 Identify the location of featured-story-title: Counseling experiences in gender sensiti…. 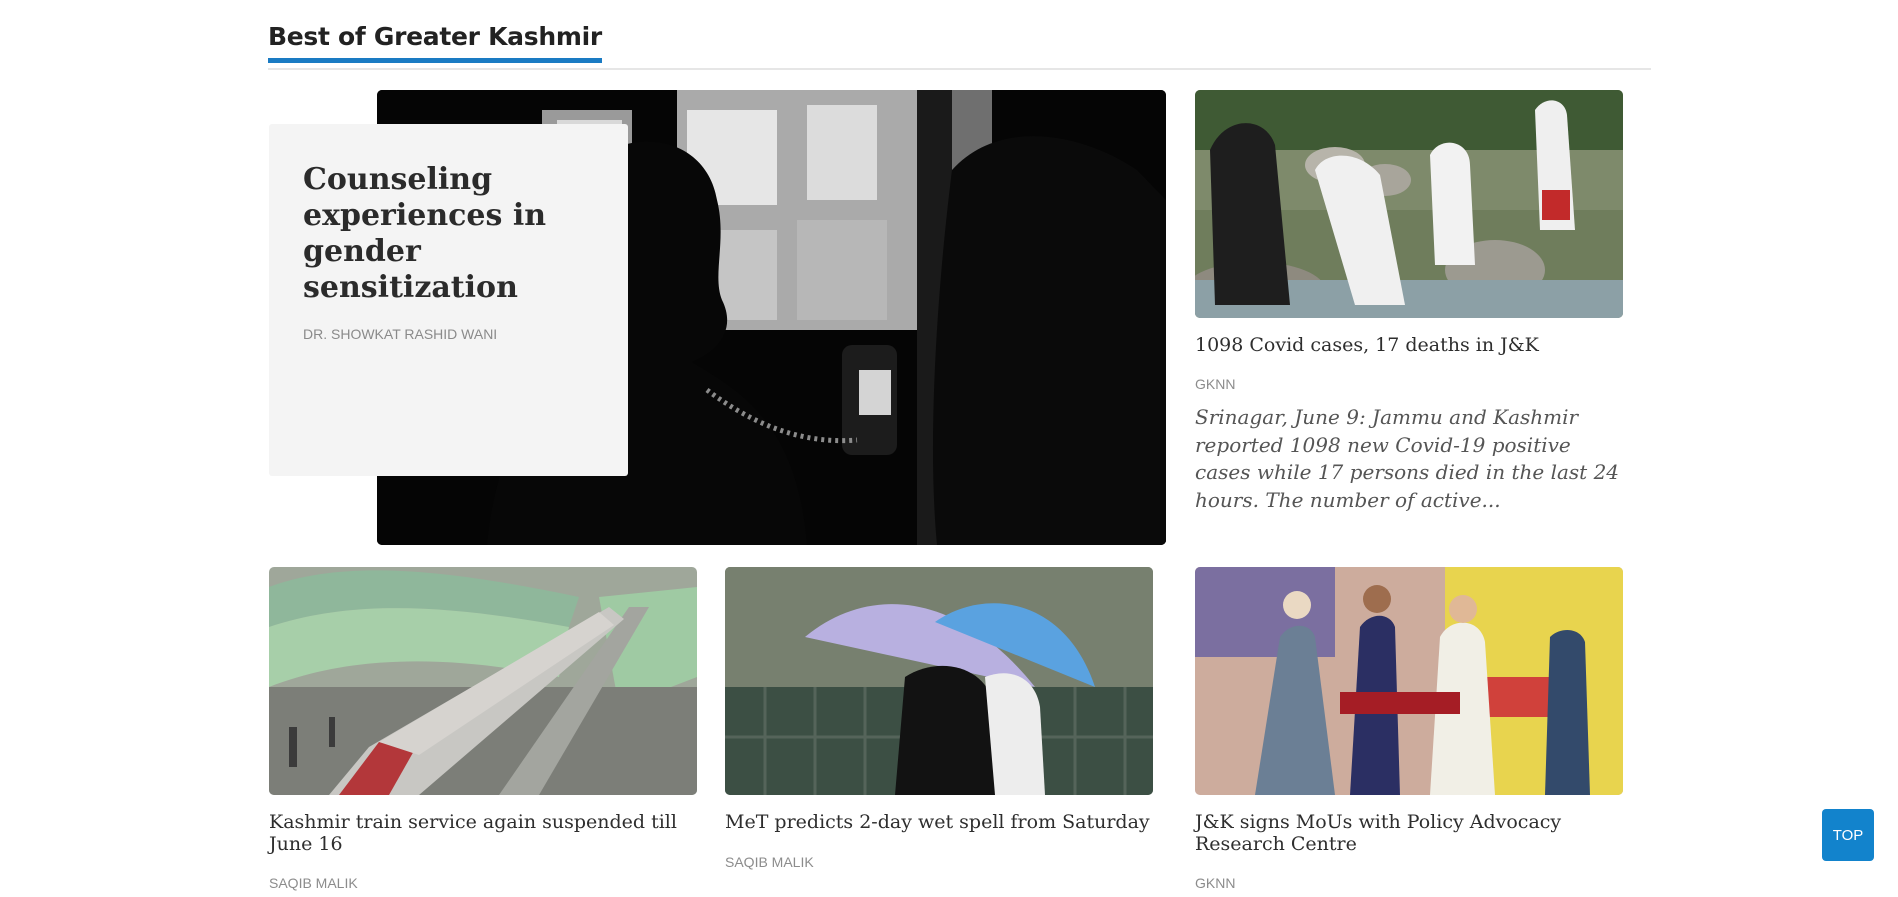
(448, 234).